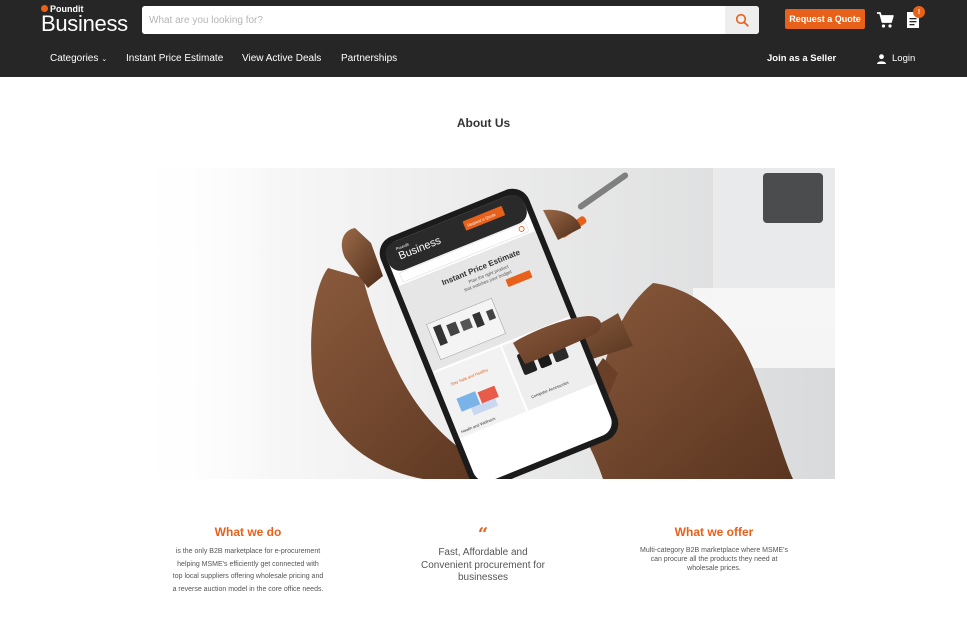 Image resolution: width=967 pixels, height=625 pixels. I want to click on cart-icon, so click(885, 20).